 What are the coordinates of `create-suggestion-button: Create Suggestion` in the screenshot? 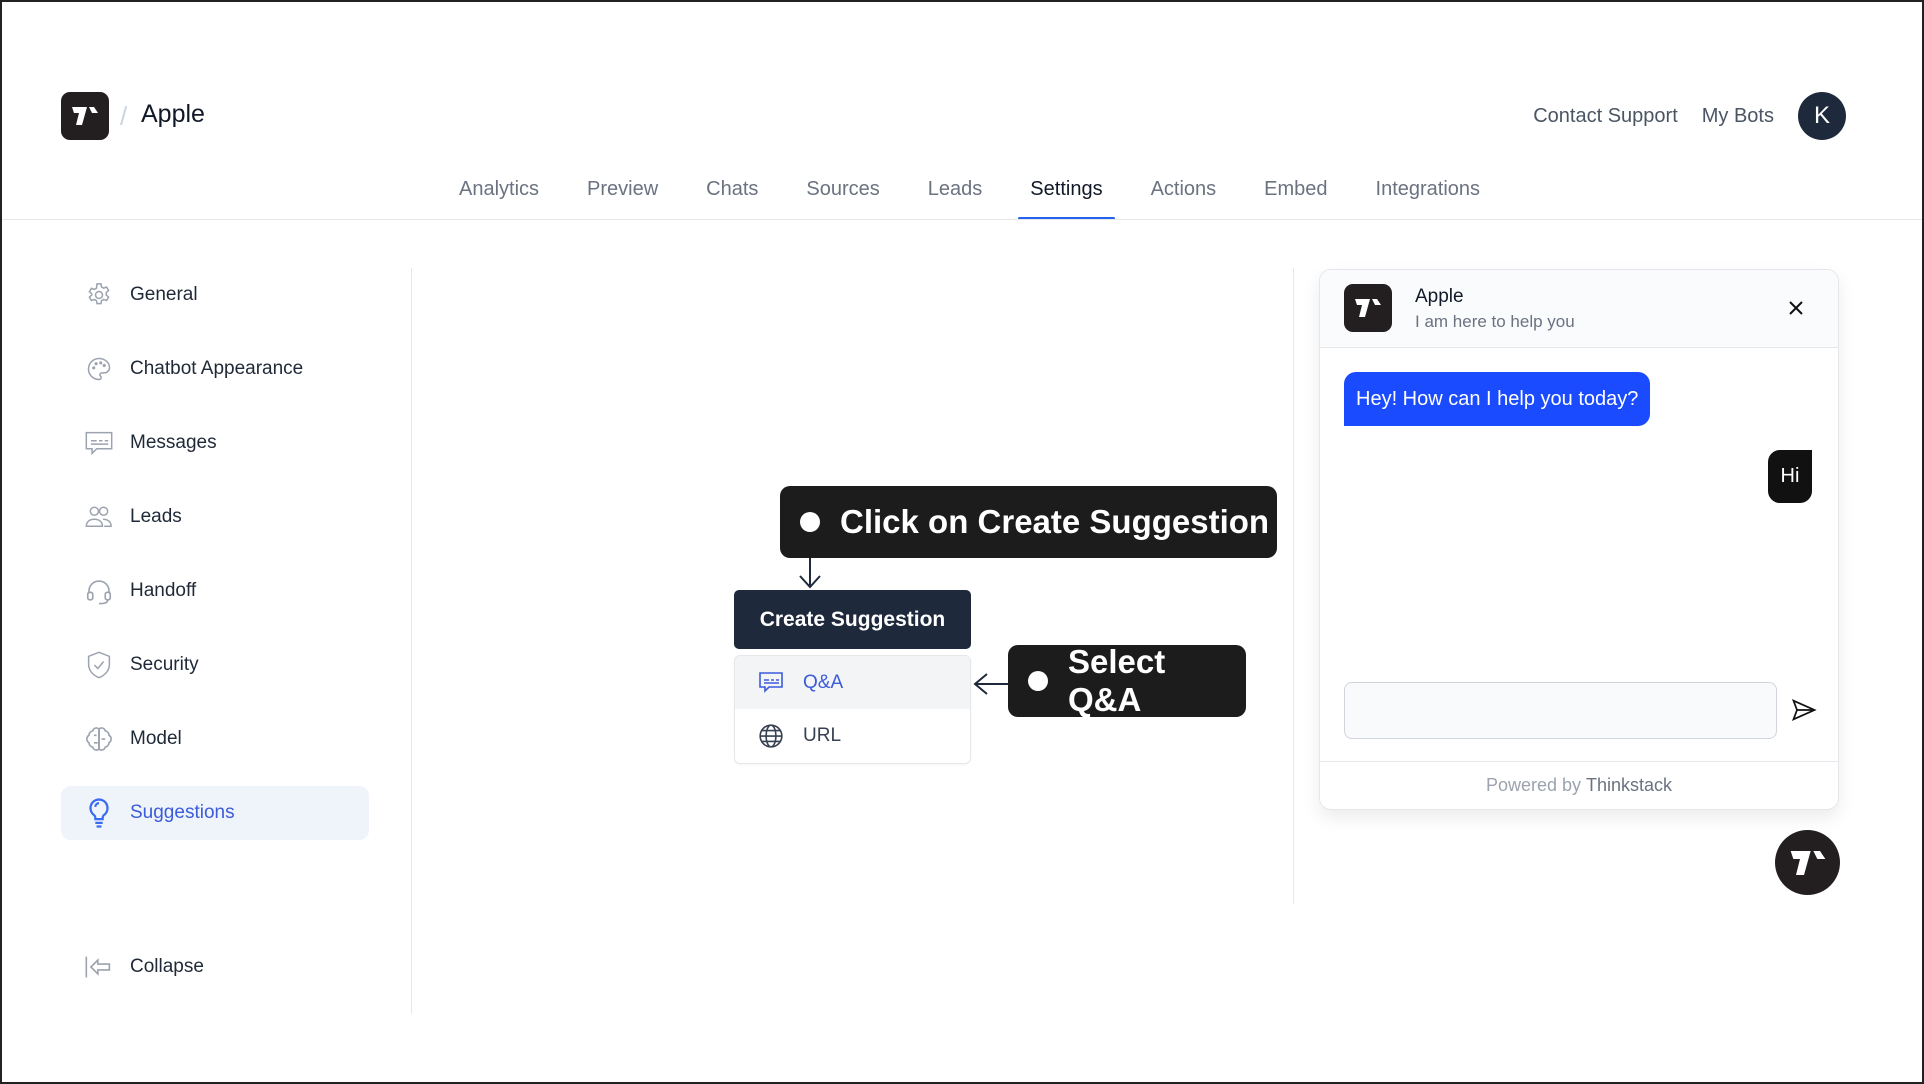 It's located at (852, 619).